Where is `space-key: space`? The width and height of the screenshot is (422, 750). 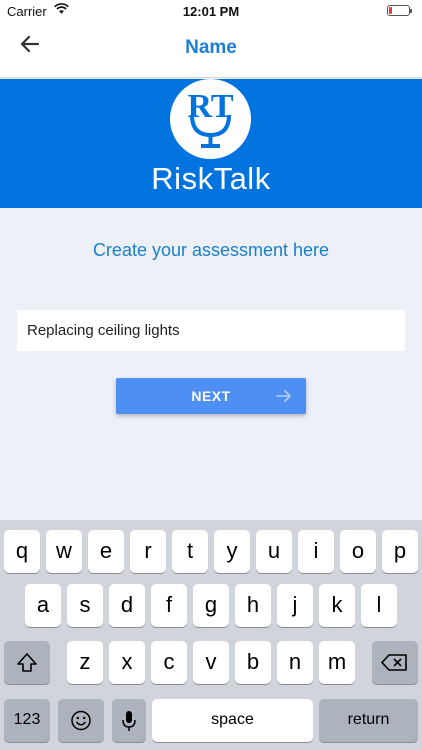 space-key: space is located at coordinates (232, 720).